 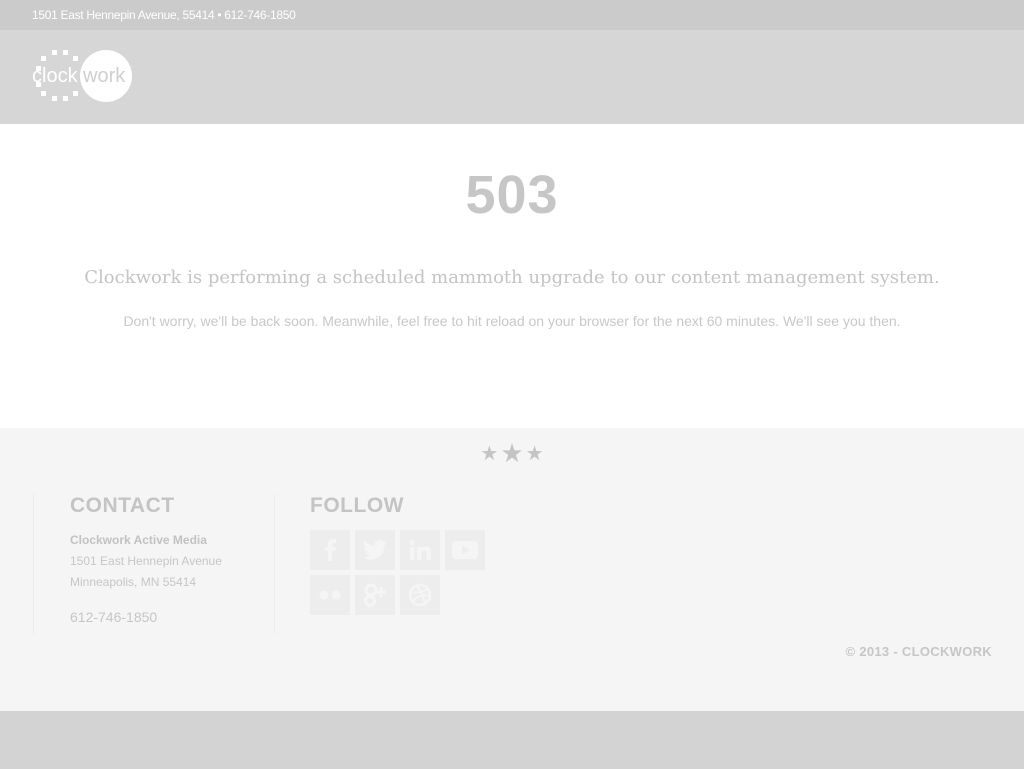 I want to click on youtube-icon, so click(x=465, y=550).